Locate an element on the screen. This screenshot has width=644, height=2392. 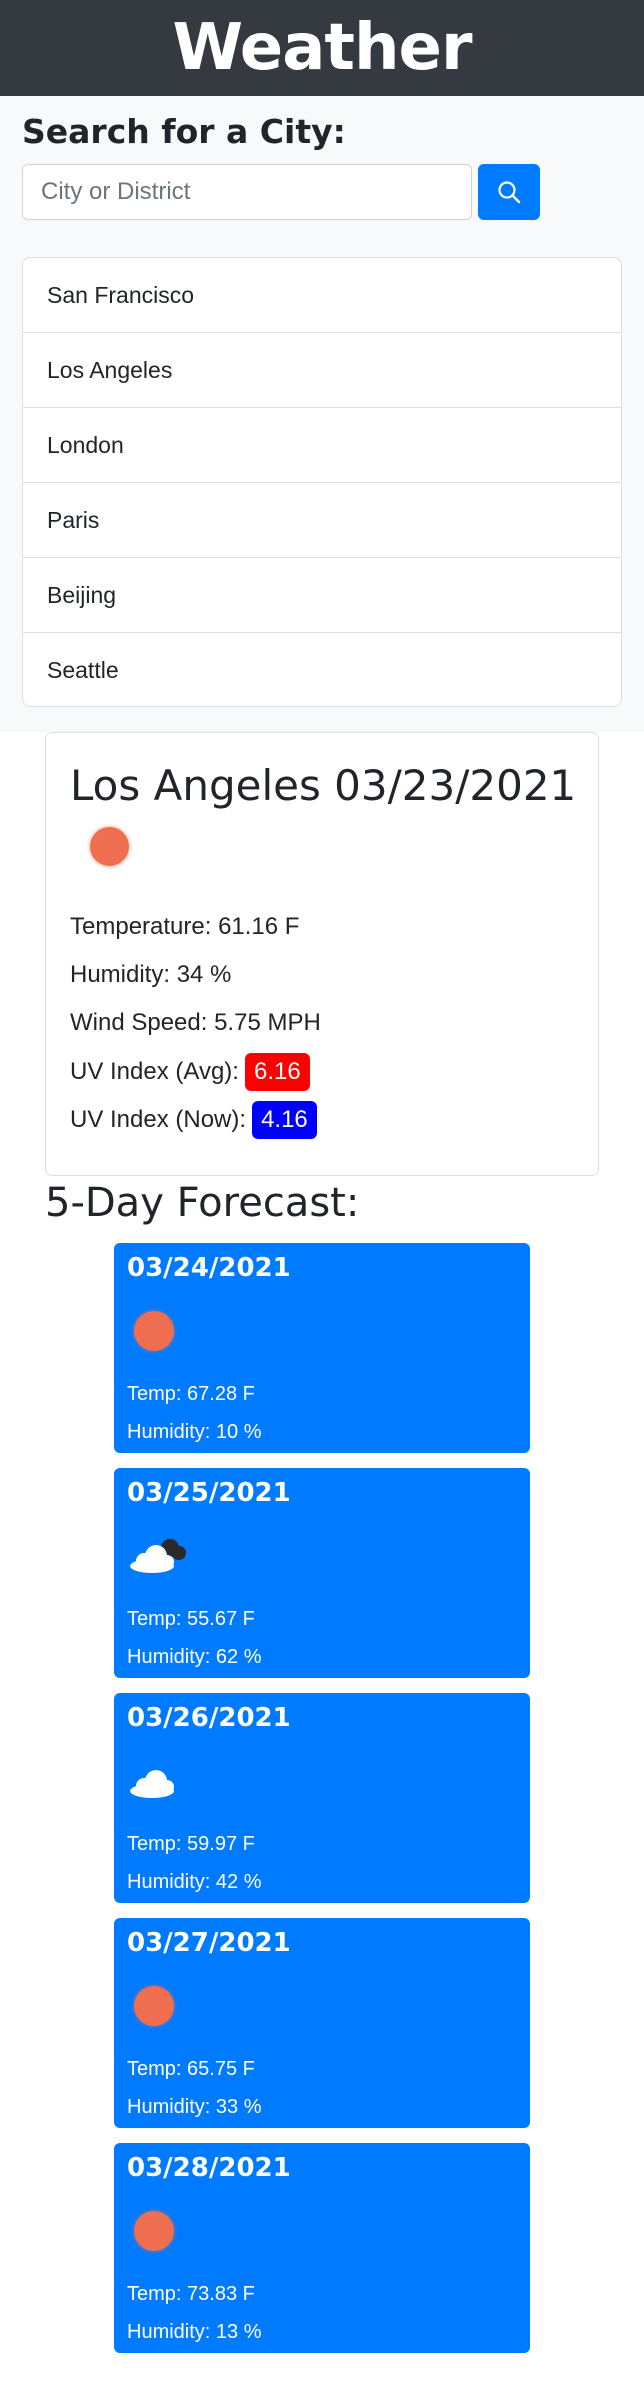
partly-cloudy-icon is located at coordinates (158, 1556).